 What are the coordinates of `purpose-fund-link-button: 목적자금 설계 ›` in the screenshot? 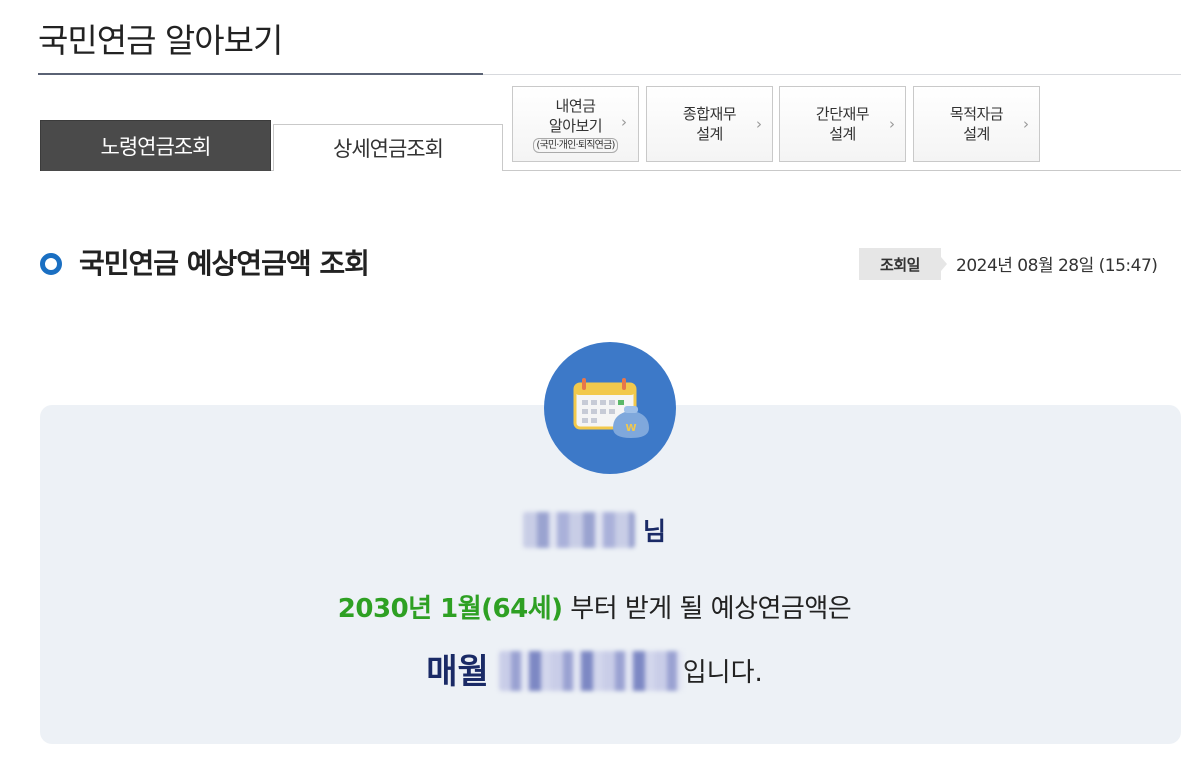 It's located at (976, 124).